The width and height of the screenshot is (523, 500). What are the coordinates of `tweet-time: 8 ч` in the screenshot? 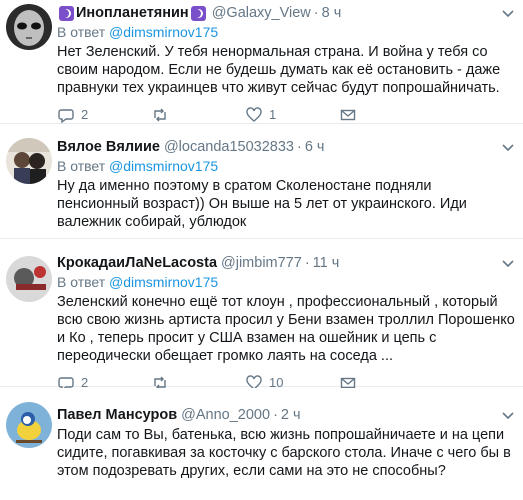 It's located at (332, 13).